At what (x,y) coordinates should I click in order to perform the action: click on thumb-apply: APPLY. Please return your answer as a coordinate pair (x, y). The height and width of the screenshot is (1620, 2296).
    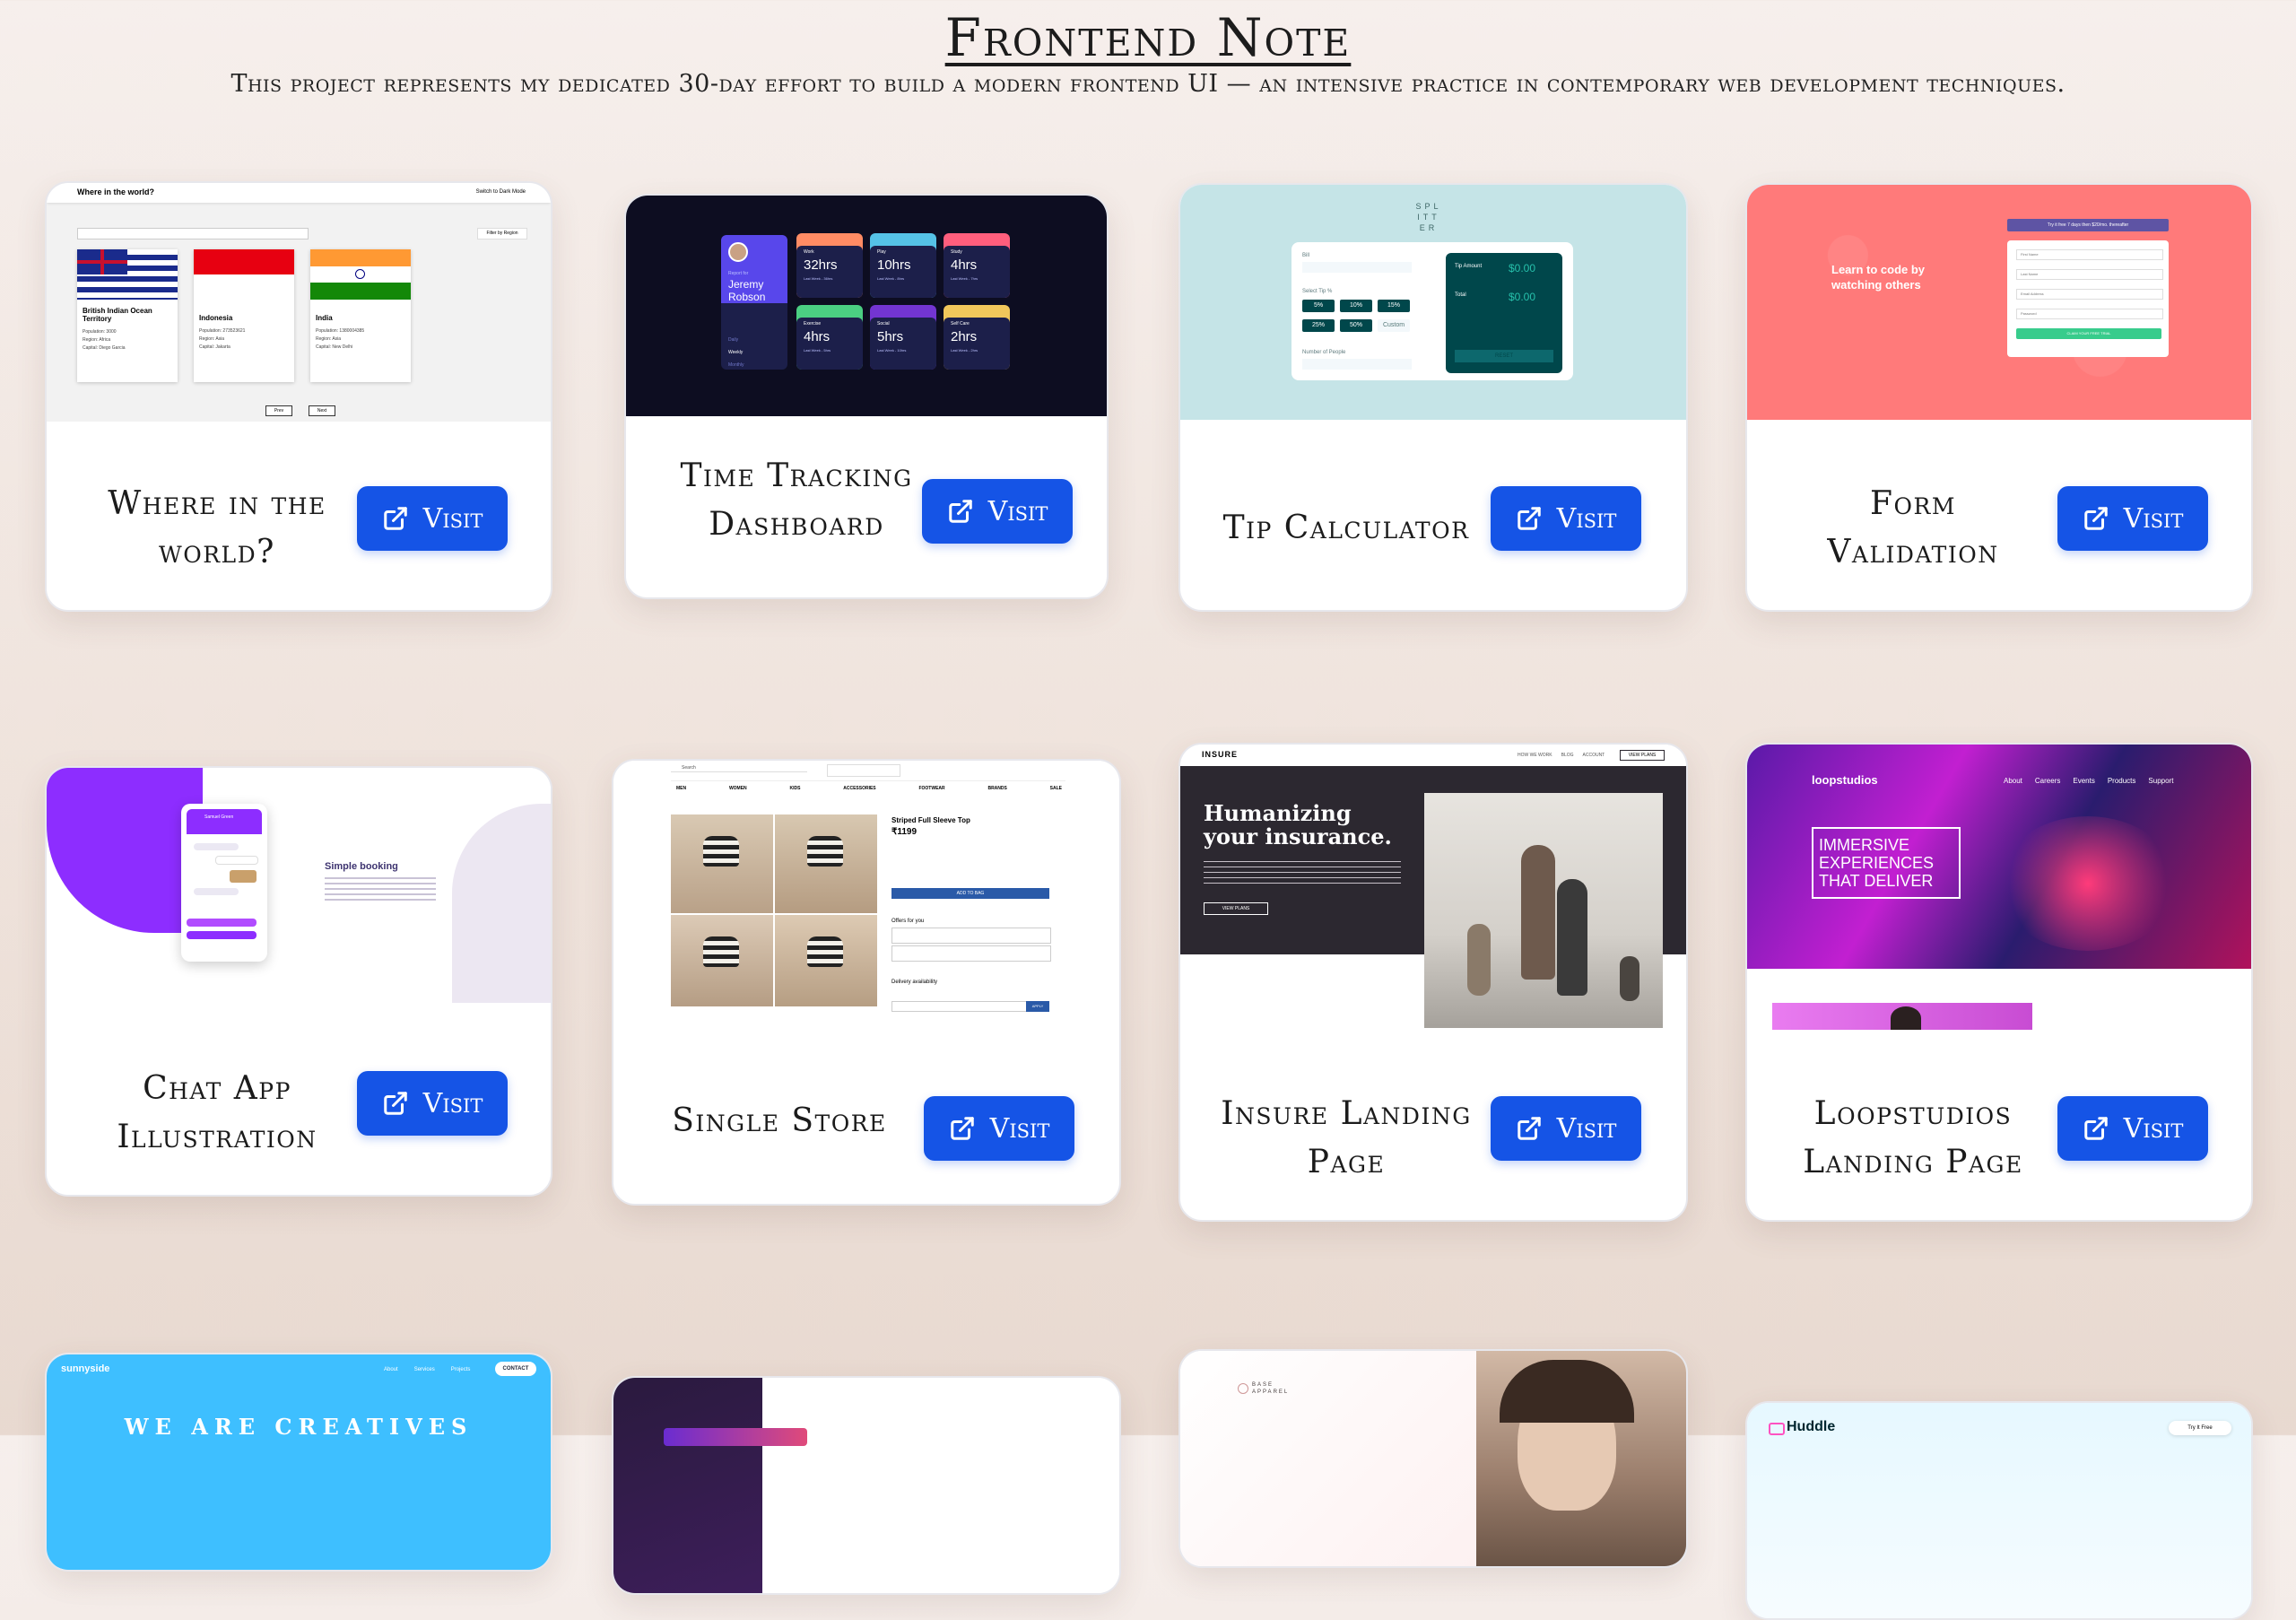
    Looking at the image, I should click on (1037, 1006).